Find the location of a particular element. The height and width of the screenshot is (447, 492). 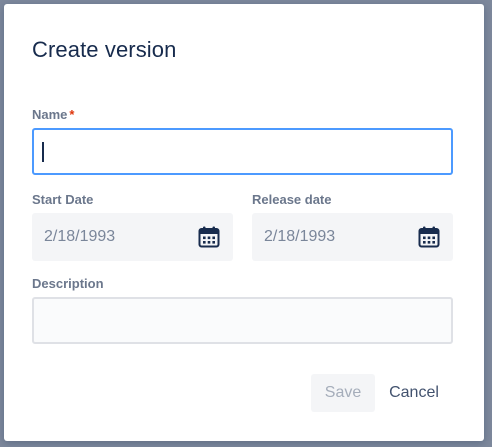

required-marker: * is located at coordinates (72, 114).